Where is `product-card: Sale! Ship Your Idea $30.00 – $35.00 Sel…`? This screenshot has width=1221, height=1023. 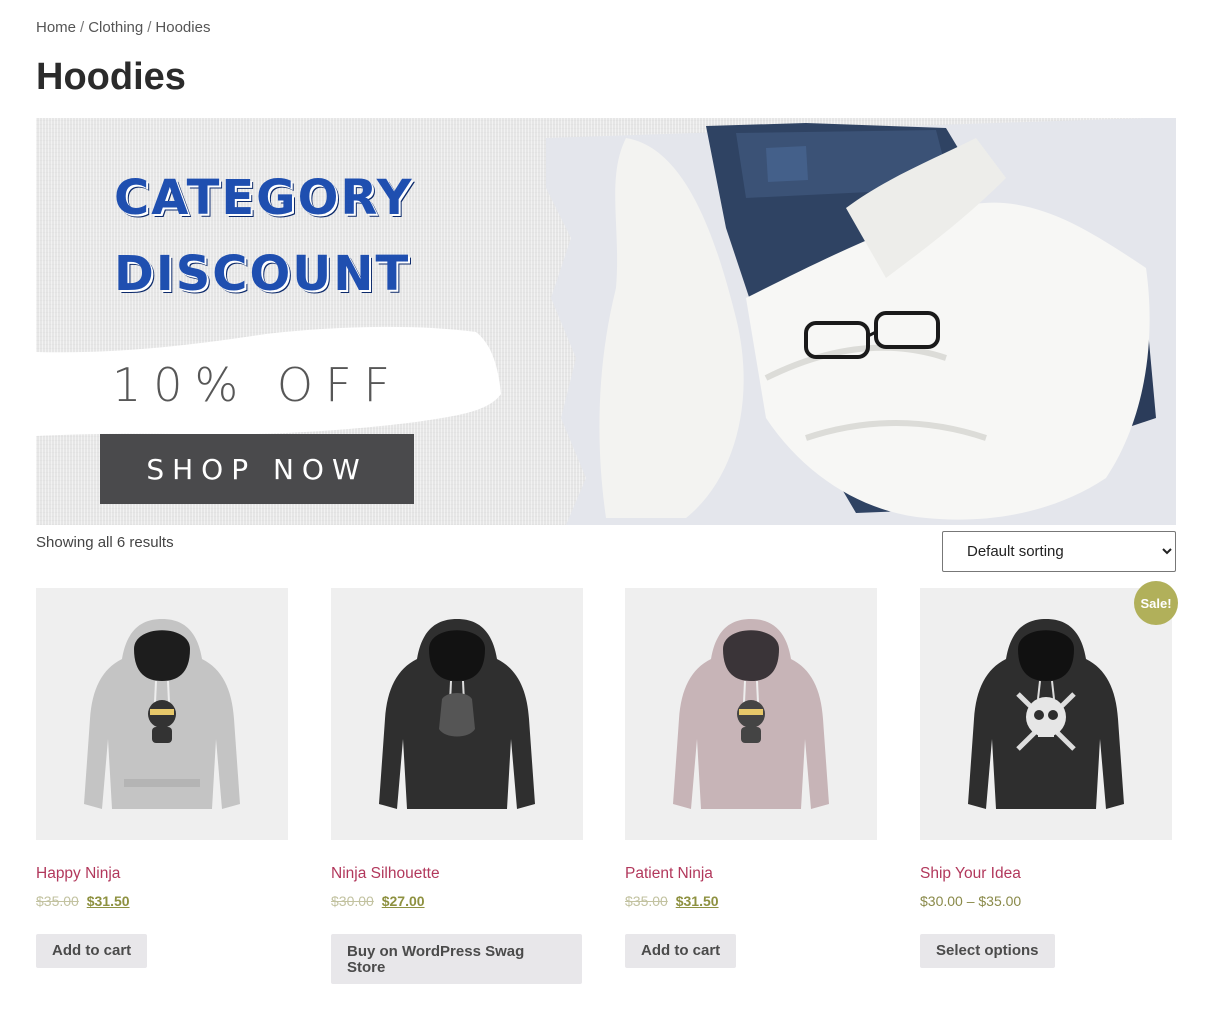 product-card: Sale! Ship Your Idea $30.00 – $35.00 Sel… is located at coordinates (1049, 774).